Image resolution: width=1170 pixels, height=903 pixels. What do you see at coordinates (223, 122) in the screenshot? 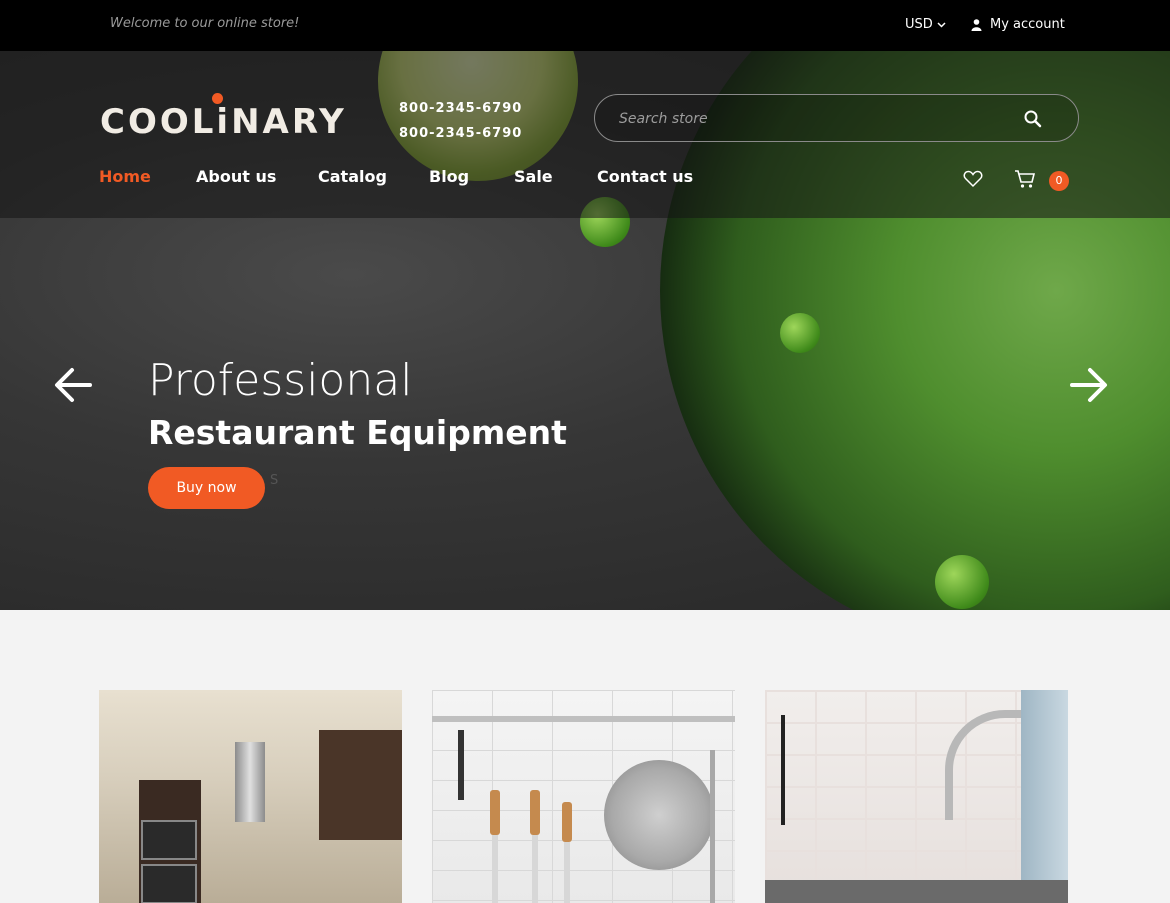
I see `site-logo: COOLiNARY` at bounding box center [223, 122].